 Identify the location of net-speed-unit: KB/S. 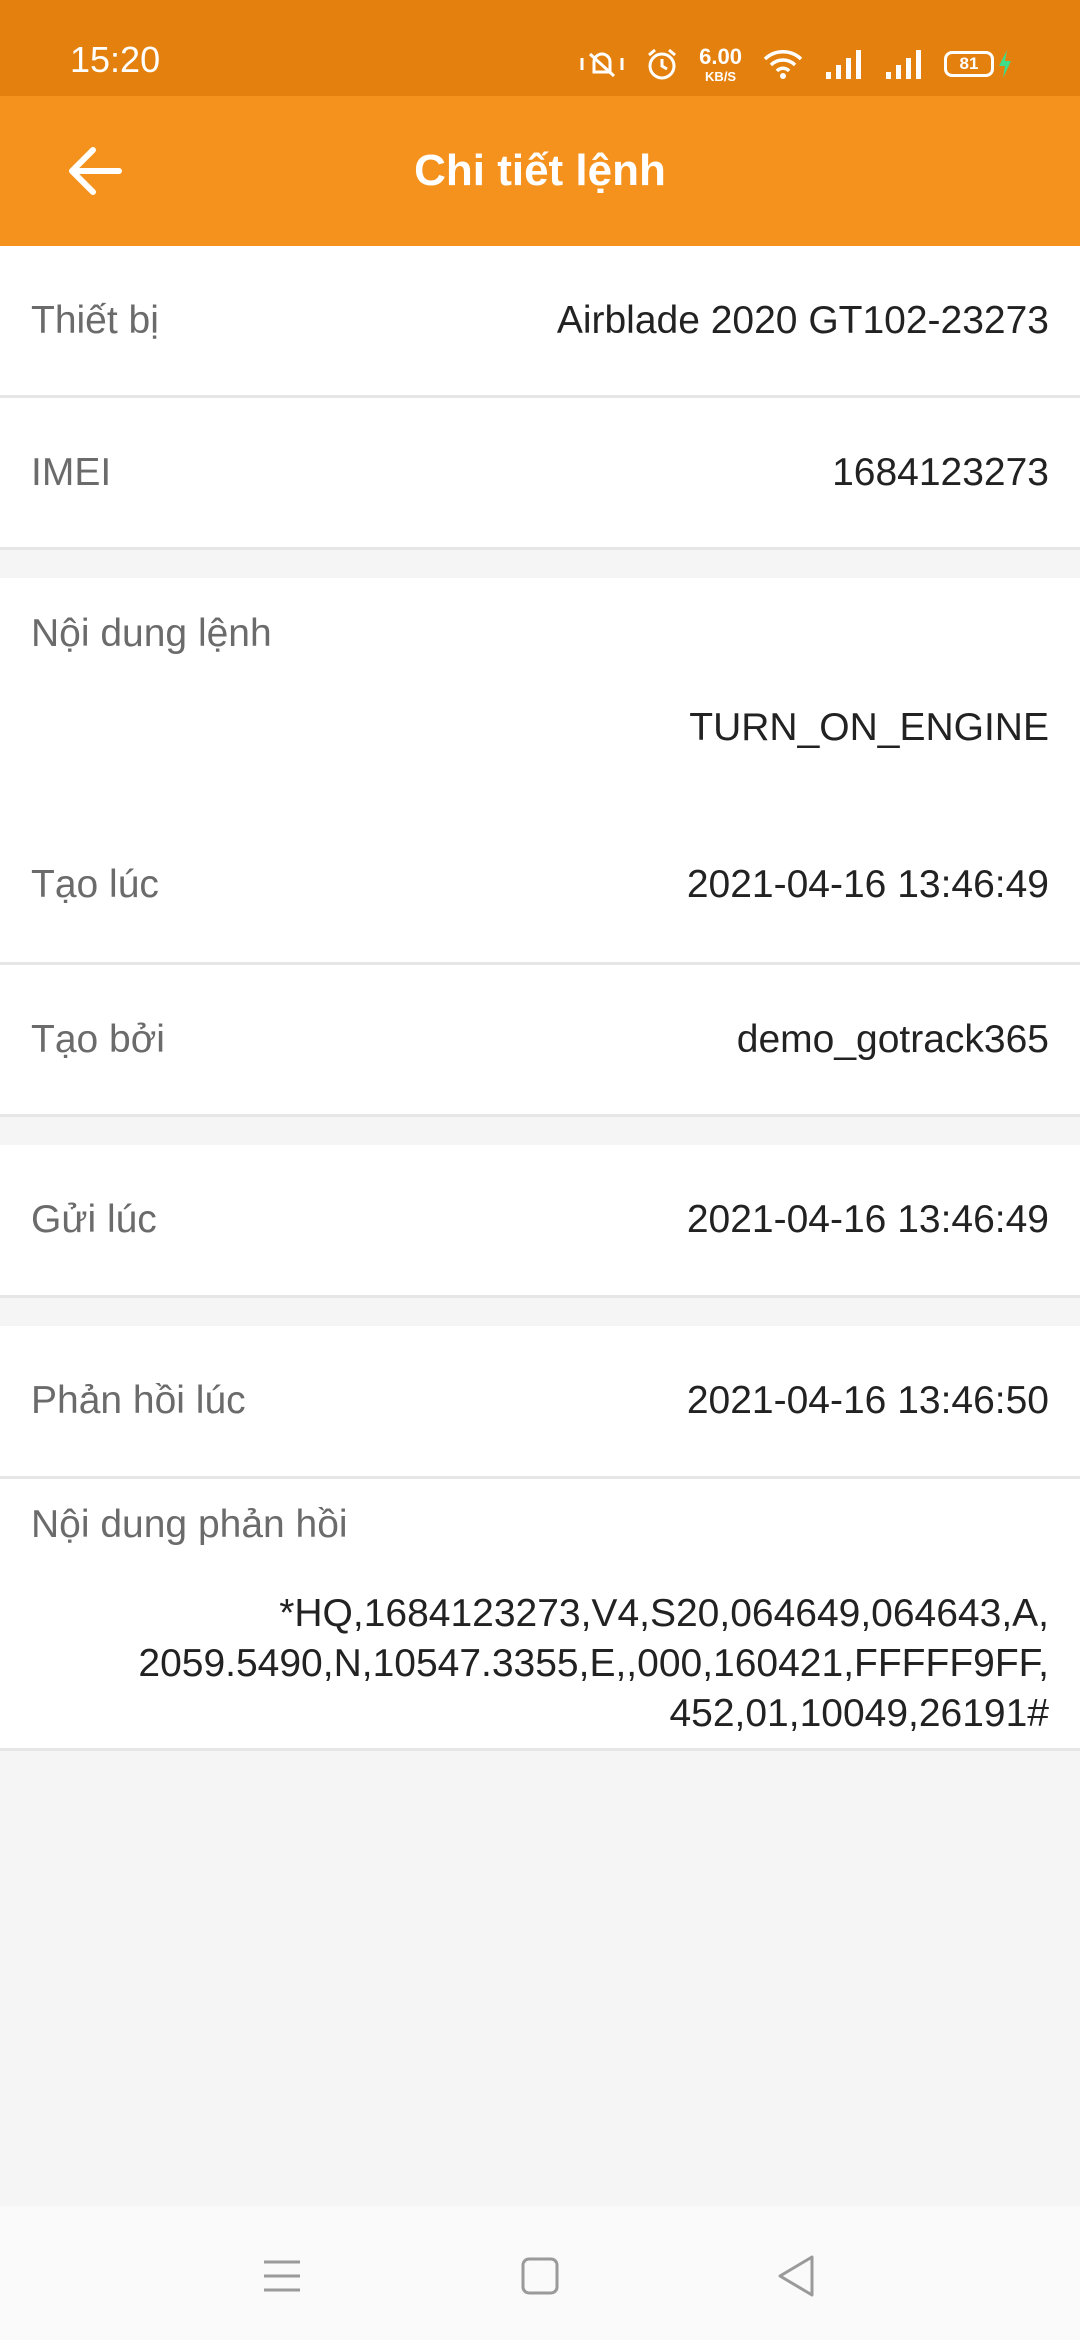
(721, 76).